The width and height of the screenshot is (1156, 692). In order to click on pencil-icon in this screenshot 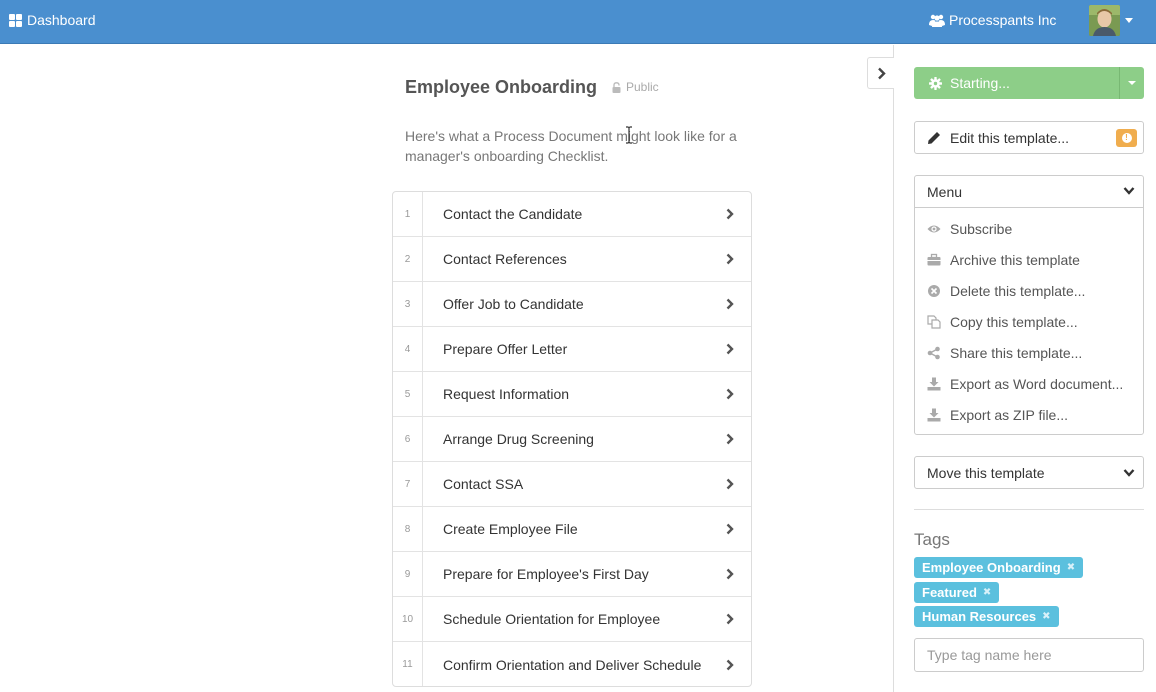, I will do `click(934, 137)`.